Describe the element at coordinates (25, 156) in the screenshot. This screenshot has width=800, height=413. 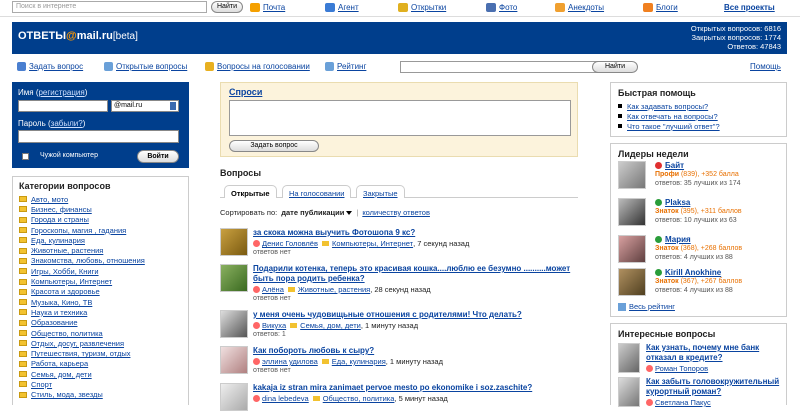
I see `alien-computer-checkbox` at that location.